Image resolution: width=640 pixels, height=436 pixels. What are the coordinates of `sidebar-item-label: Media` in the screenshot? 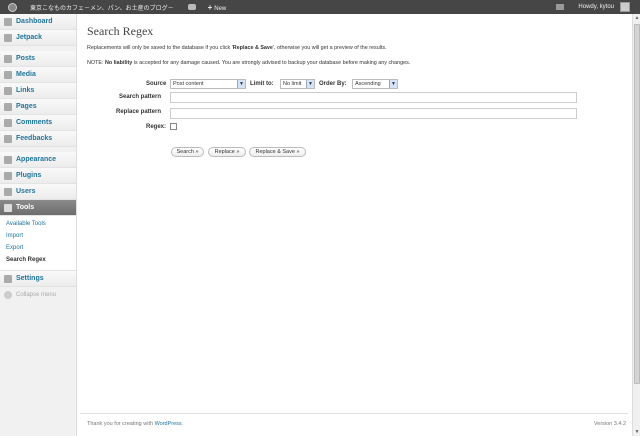 It's located at (26, 74).